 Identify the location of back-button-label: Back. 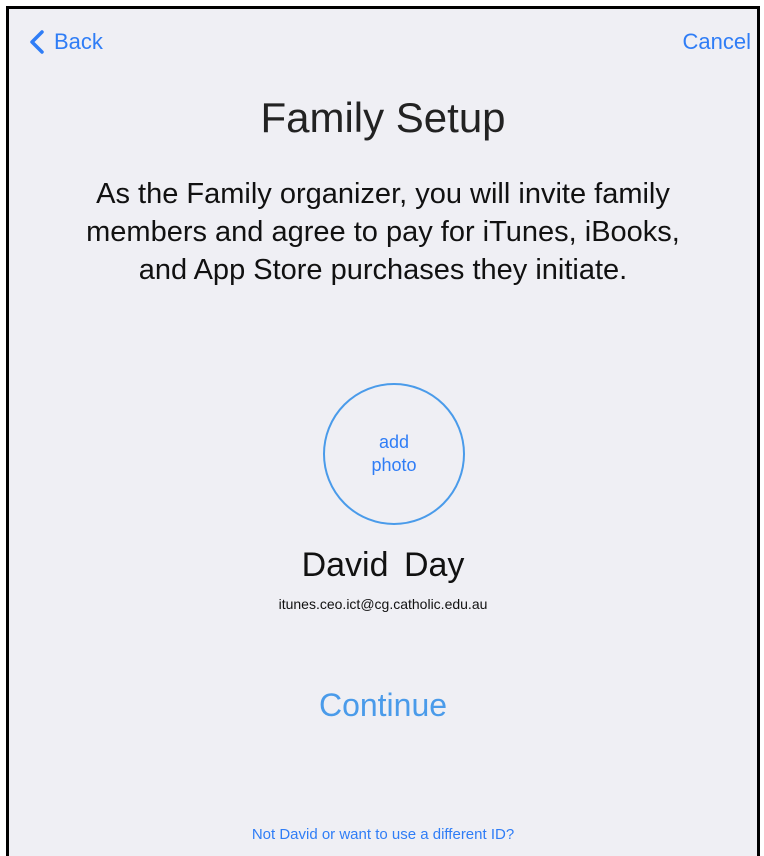
(78, 41).